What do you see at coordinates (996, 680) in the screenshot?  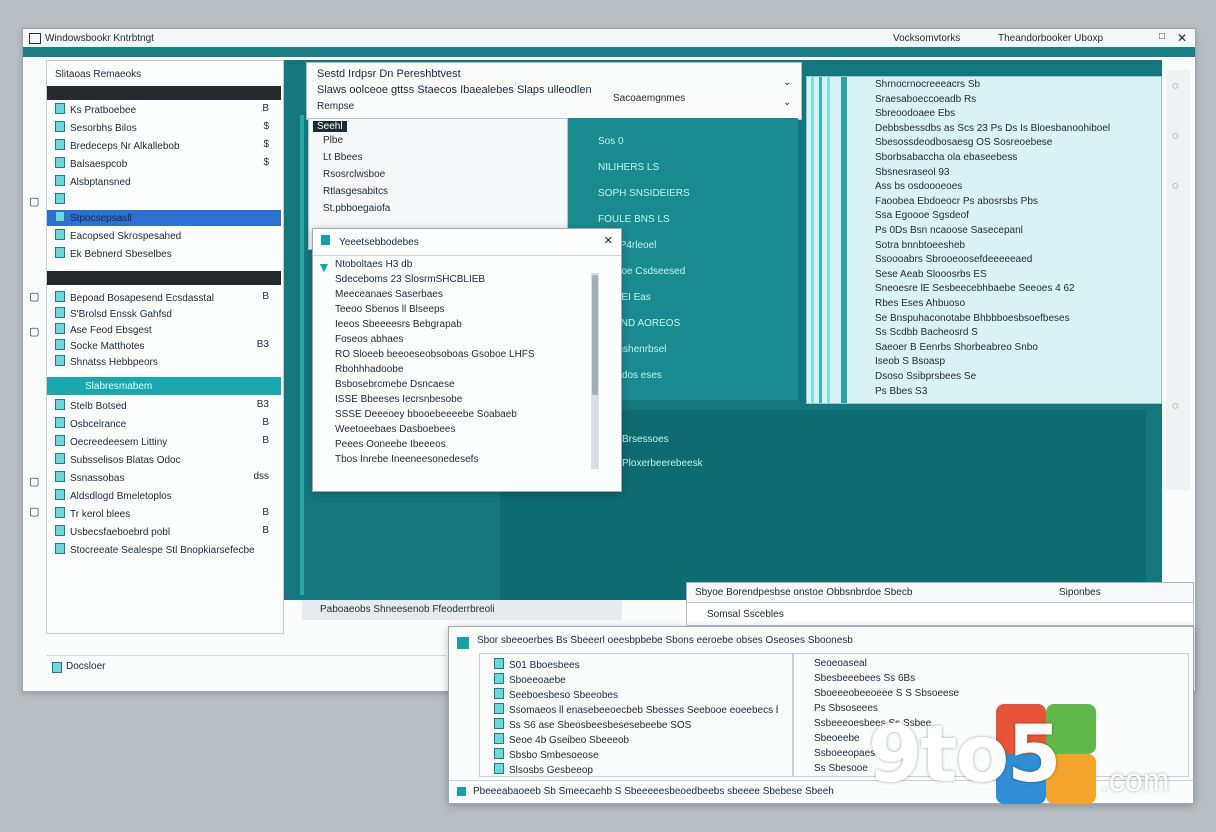 I see `bottom-right-item: Sbesbeeebees Ss 6Bs` at bounding box center [996, 680].